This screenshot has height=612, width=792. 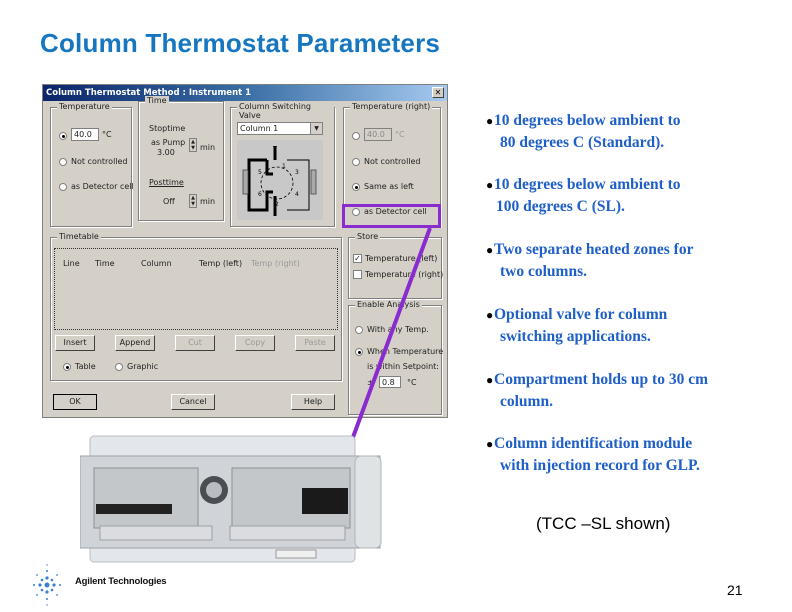 I want to click on bullet-line: Compartment holds up to 30 cm, so click(x=601, y=379).